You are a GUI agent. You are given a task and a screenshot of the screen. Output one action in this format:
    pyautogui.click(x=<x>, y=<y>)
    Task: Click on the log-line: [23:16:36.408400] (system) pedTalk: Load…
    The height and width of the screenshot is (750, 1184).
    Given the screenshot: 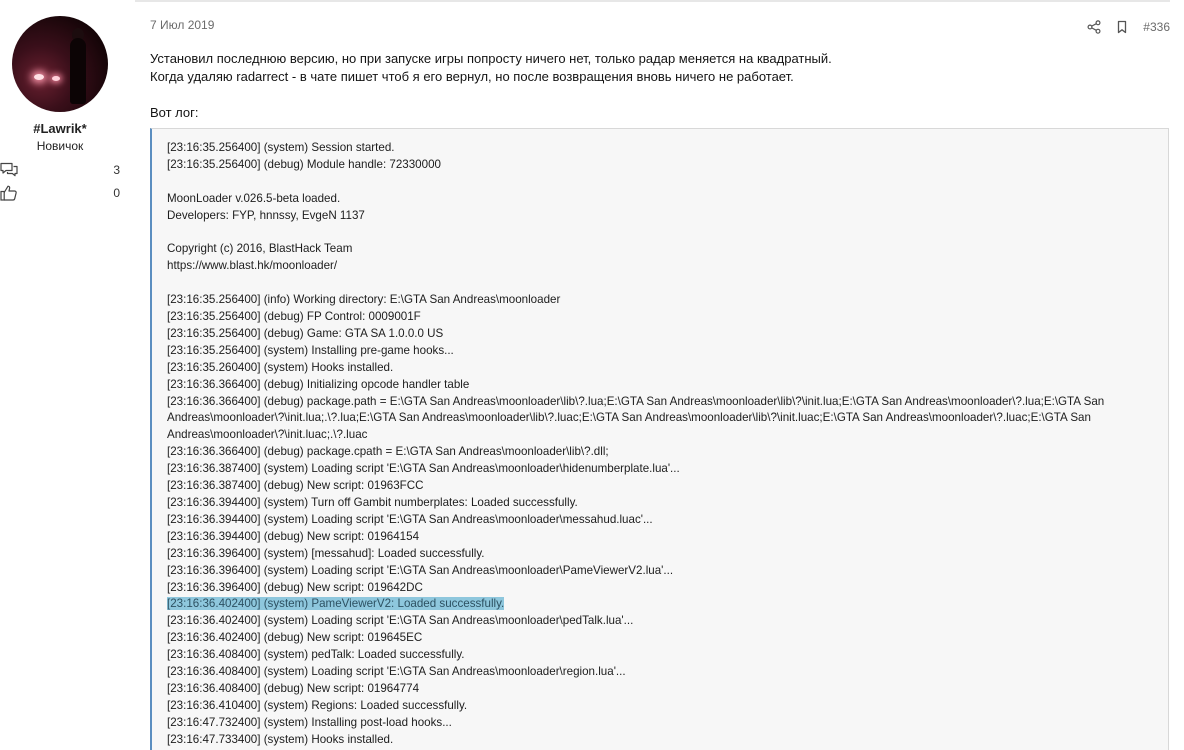 What is the action you would take?
    pyautogui.click(x=316, y=655)
    